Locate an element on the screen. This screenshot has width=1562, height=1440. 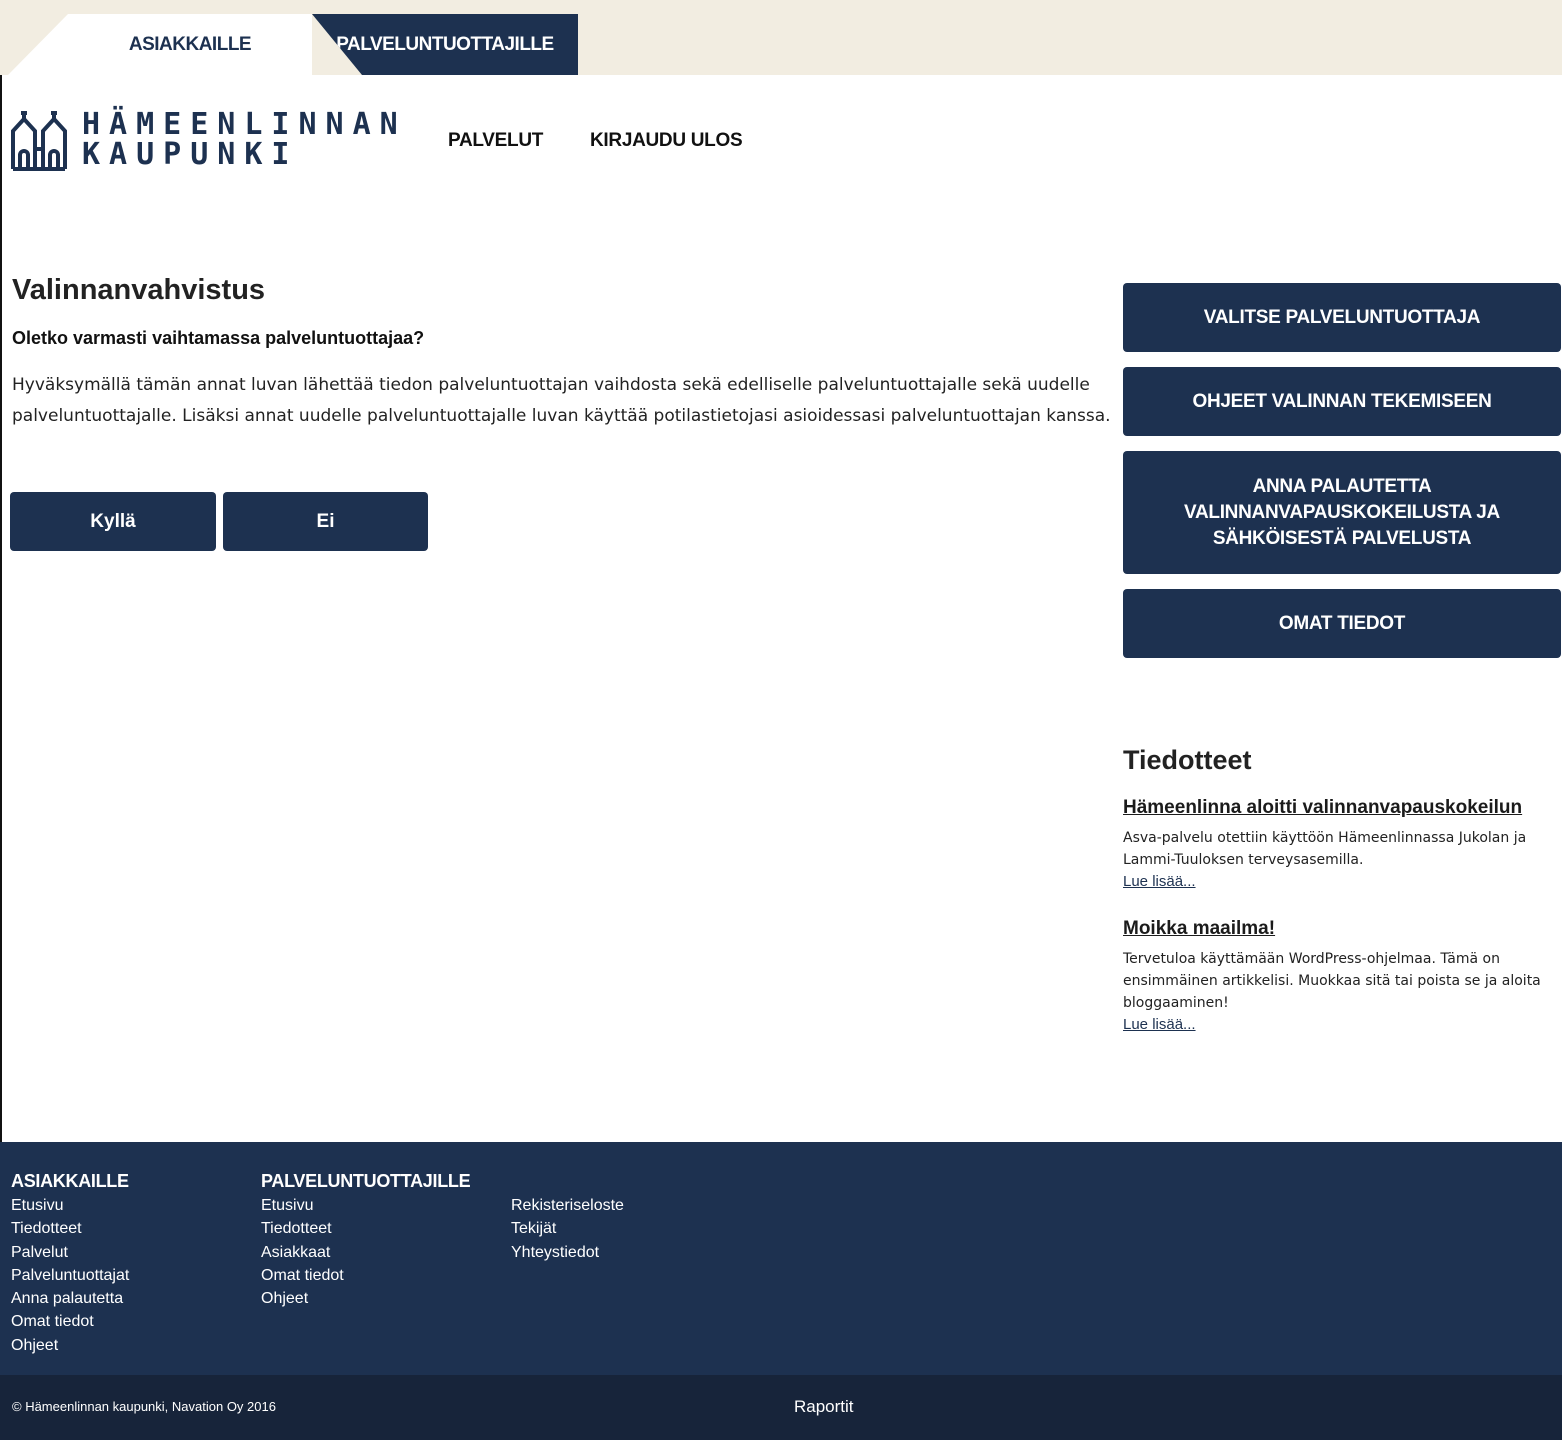
footer-link: Tekijät is located at coordinates (567, 1228).